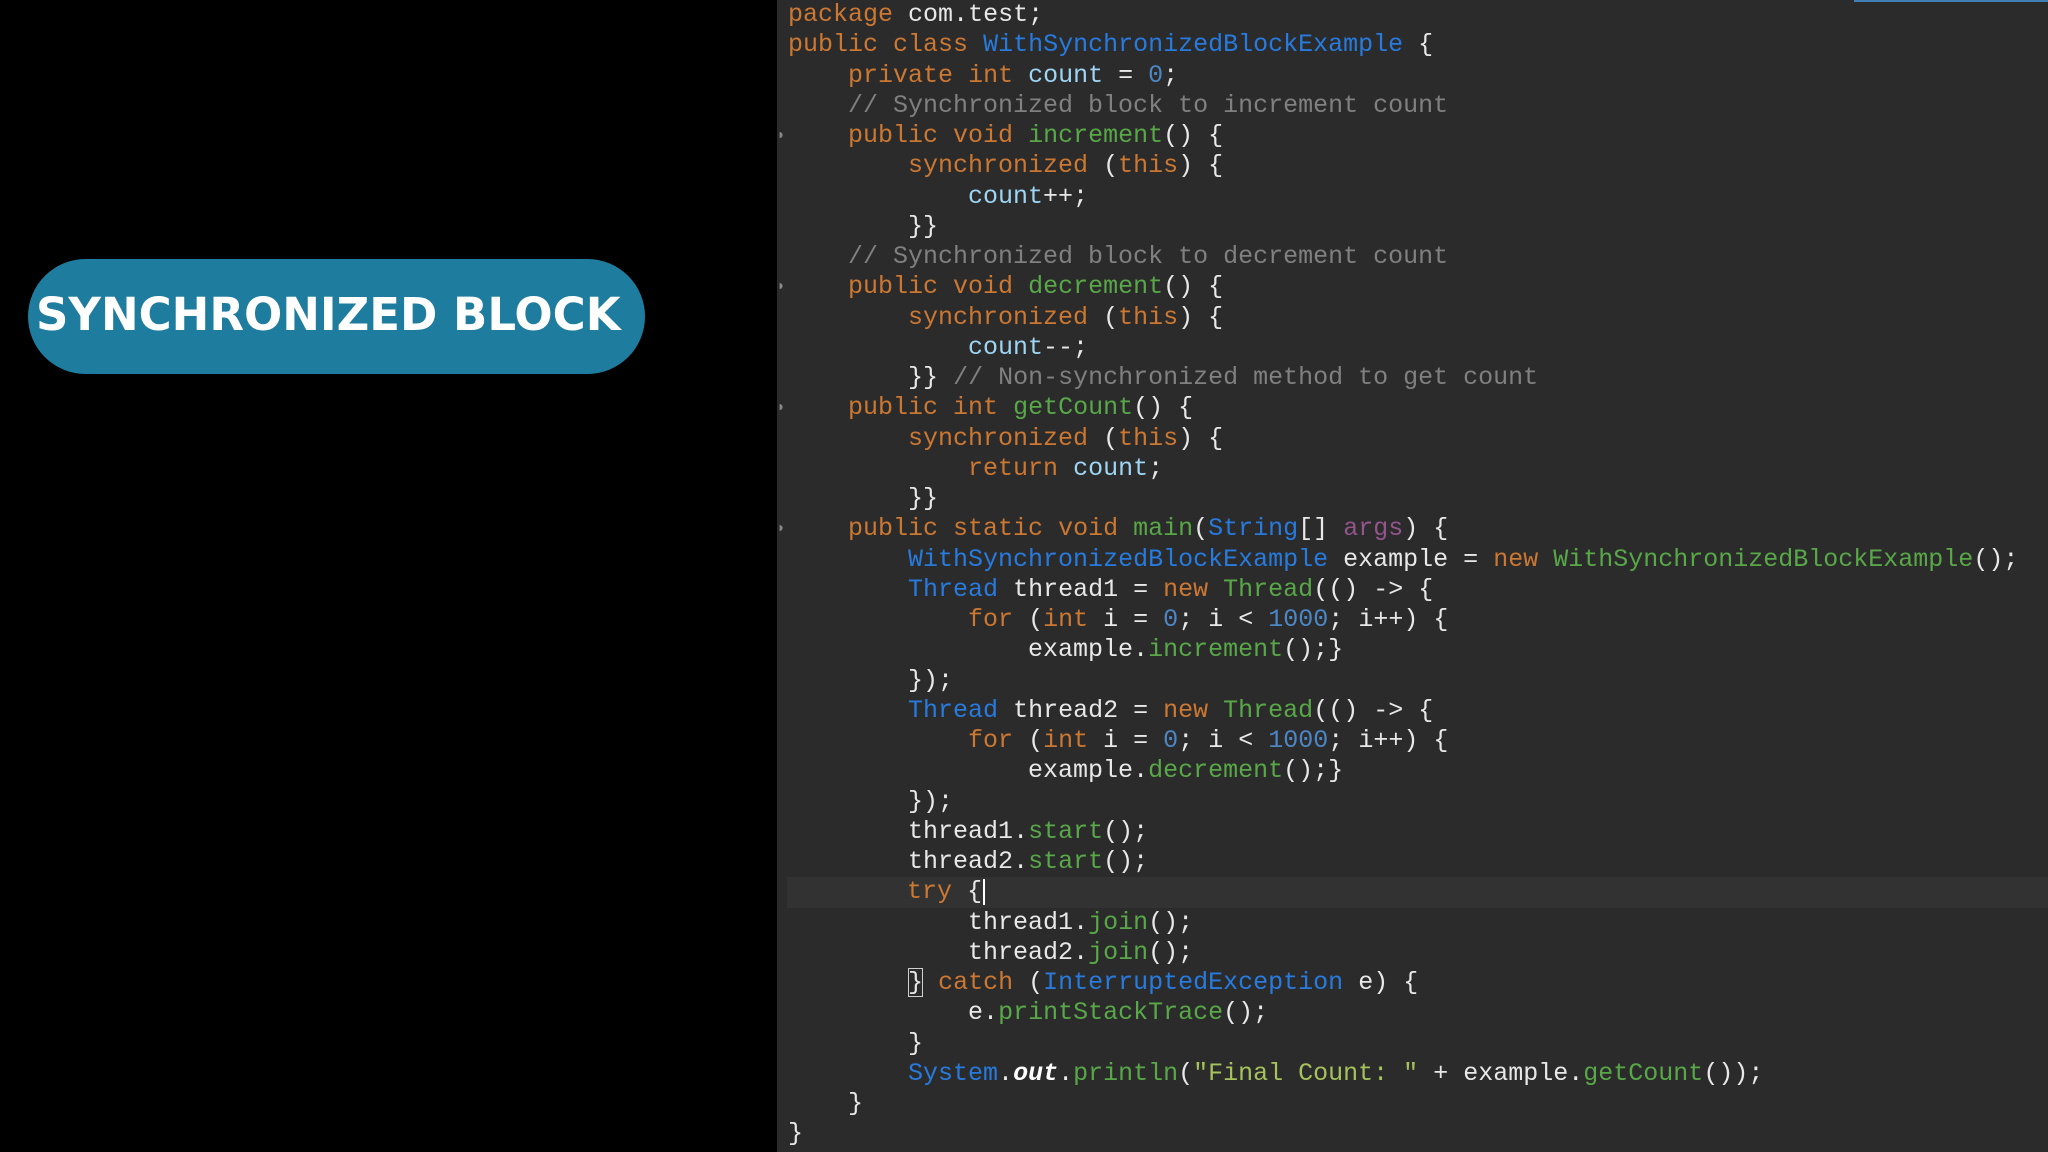 The width and height of the screenshot is (2048, 1152). What do you see at coordinates (984, 891) in the screenshot?
I see `text-caret` at bounding box center [984, 891].